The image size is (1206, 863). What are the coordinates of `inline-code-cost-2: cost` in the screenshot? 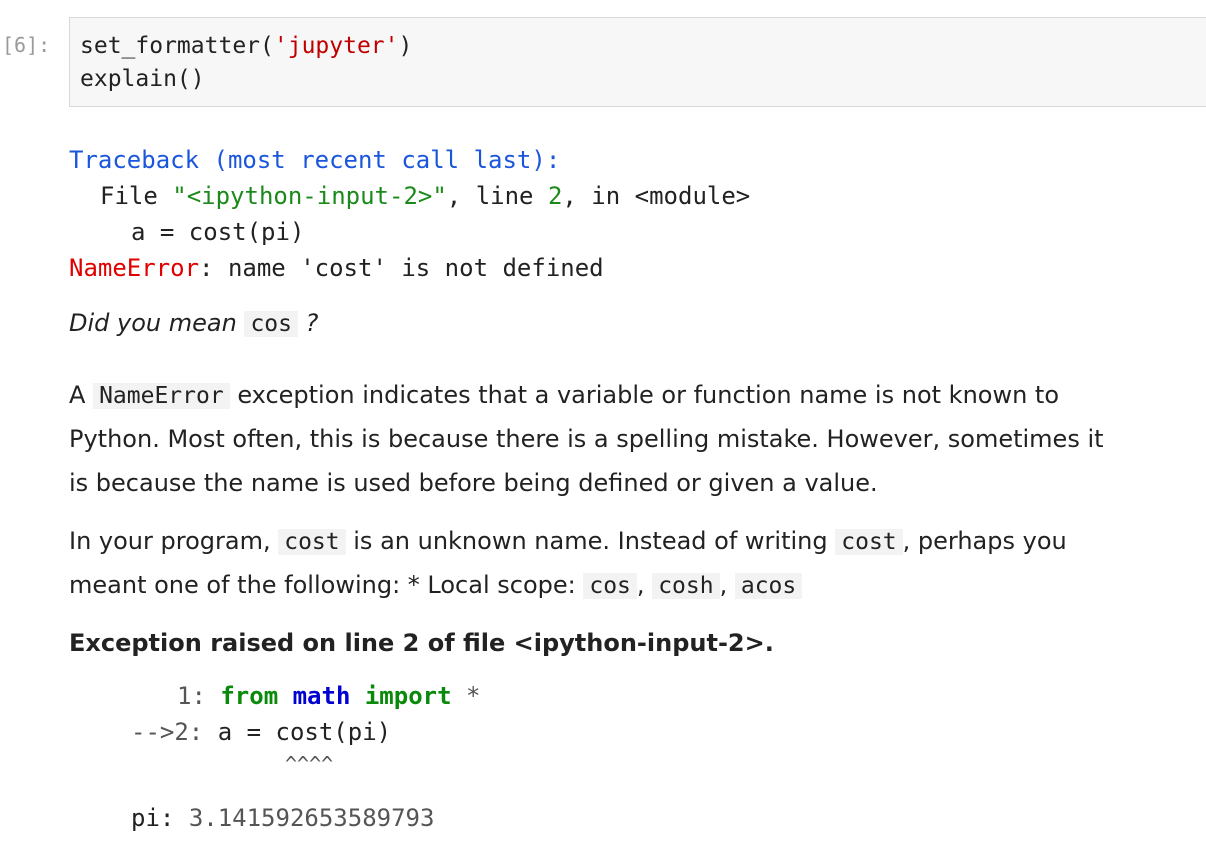 It's located at (869, 542).